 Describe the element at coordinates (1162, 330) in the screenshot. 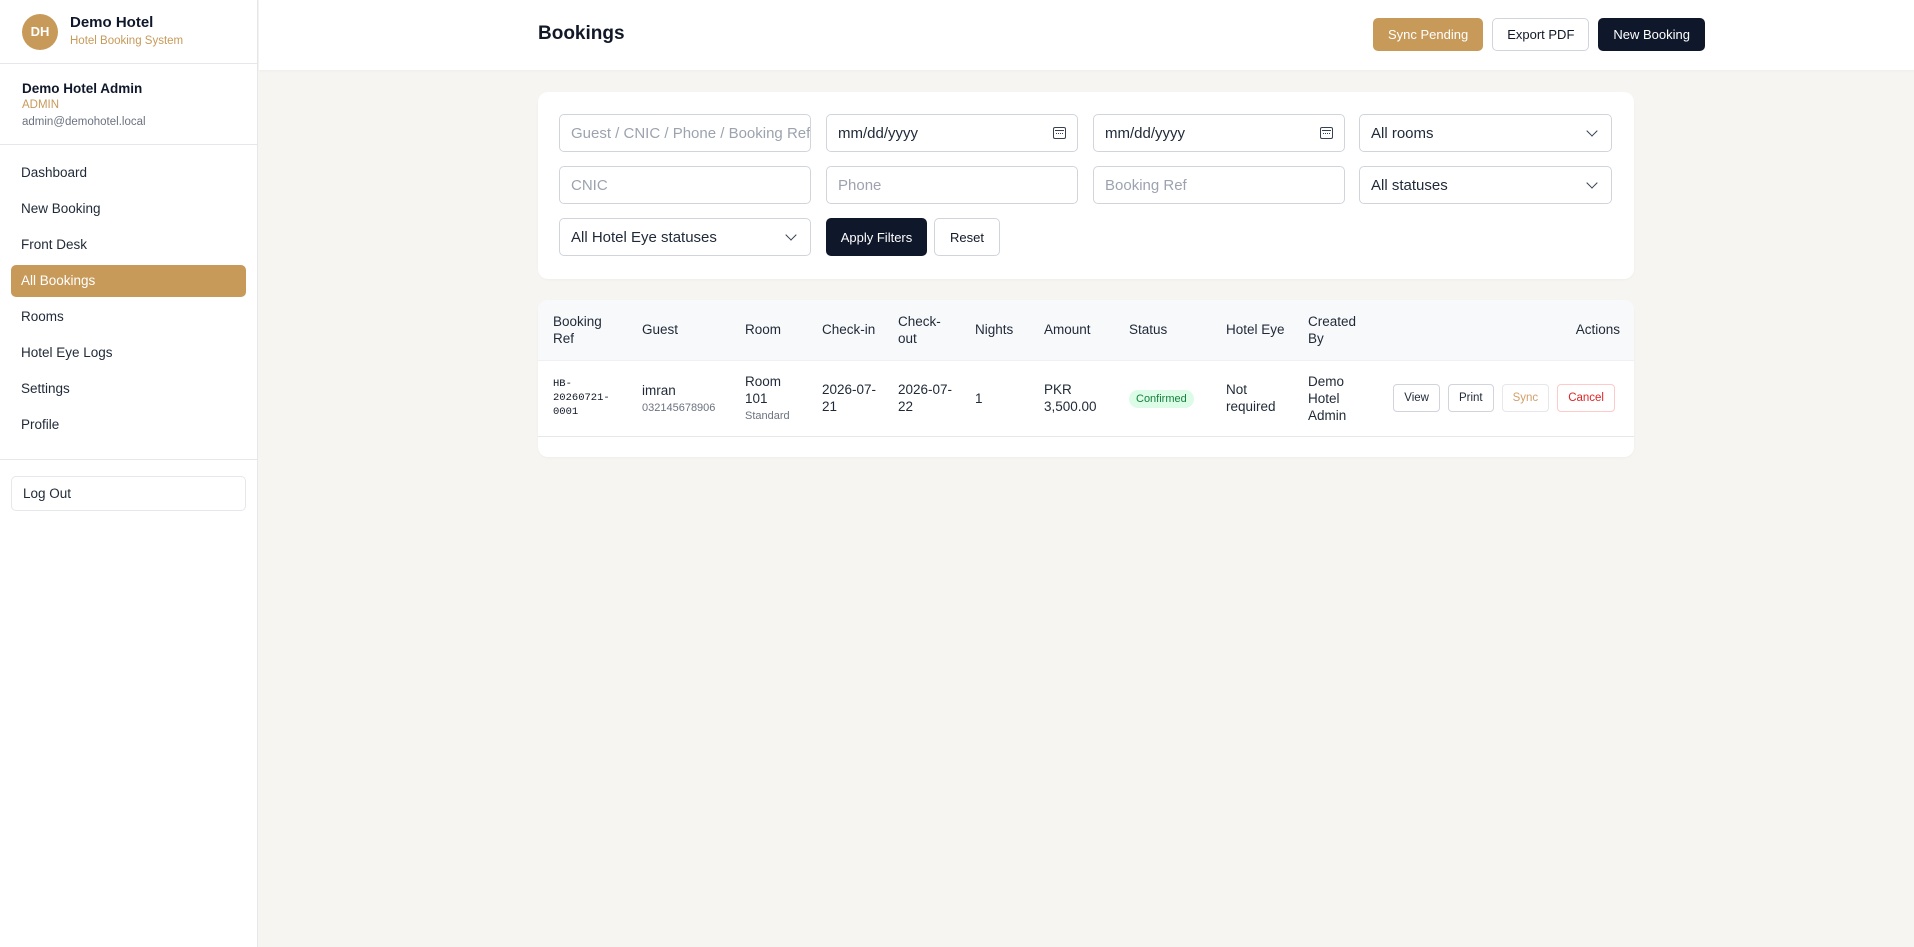

I see `col-header-status: Status` at that location.